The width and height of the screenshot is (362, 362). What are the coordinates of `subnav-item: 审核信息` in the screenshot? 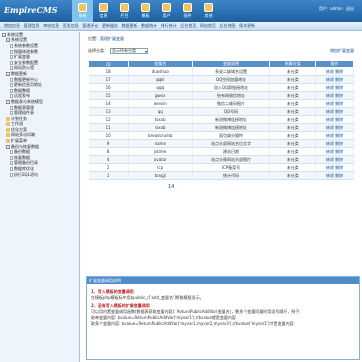 It's located at (51, 26).